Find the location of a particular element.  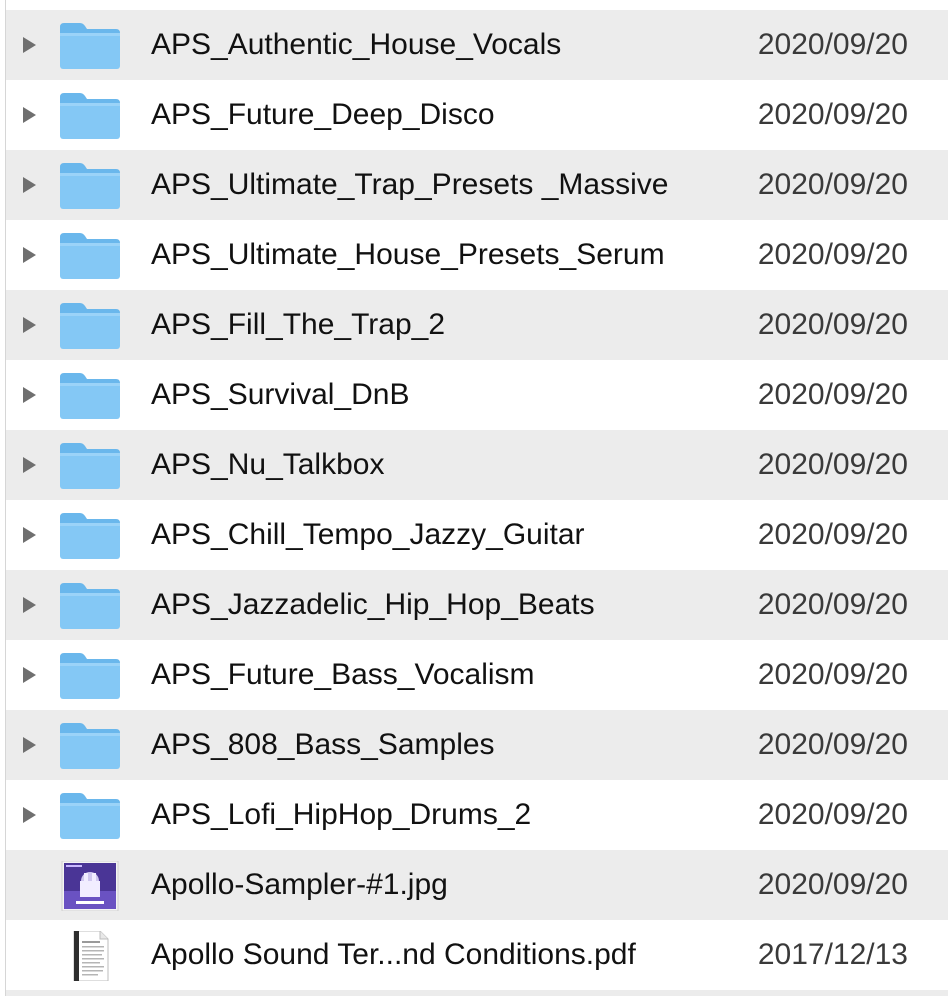

item-name: APS_Chill_Tempo_Jazzy_Guitar is located at coordinates (368, 534).